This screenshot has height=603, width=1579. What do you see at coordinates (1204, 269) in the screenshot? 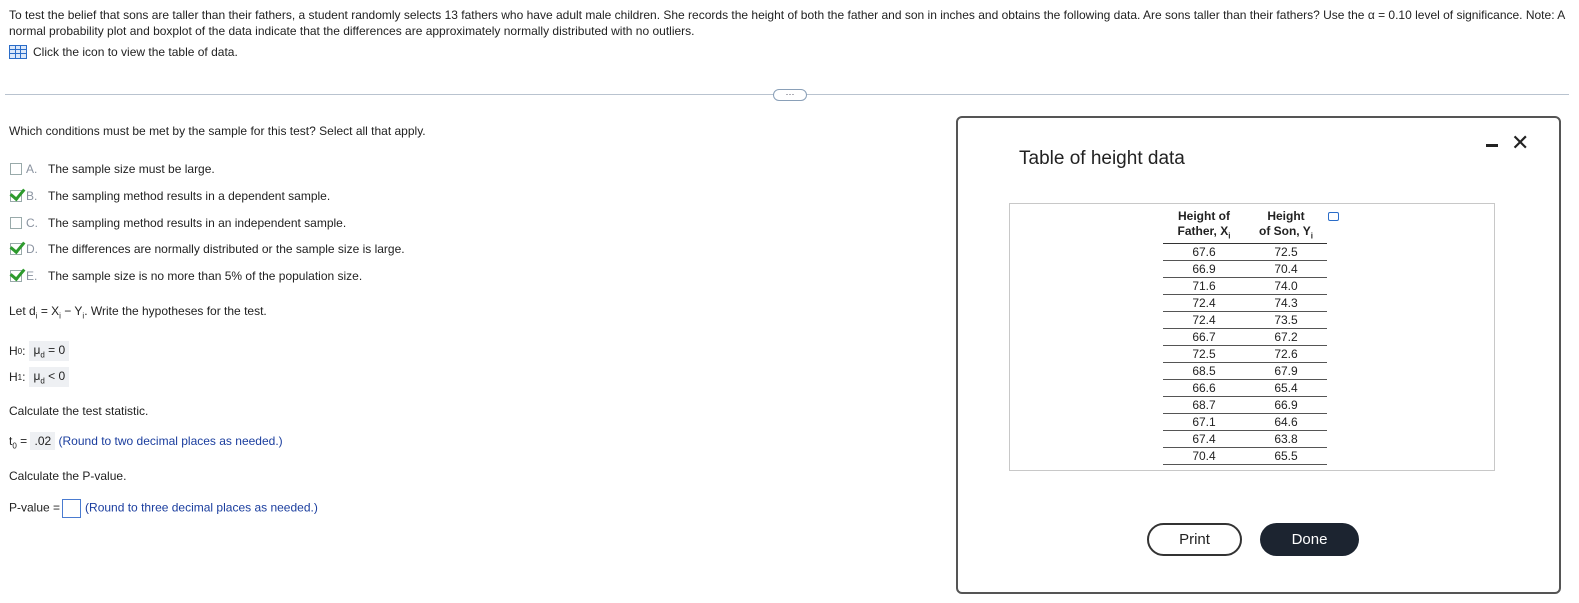
I see `father-height-cell: 66.9` at bounding box center [1204, 269].